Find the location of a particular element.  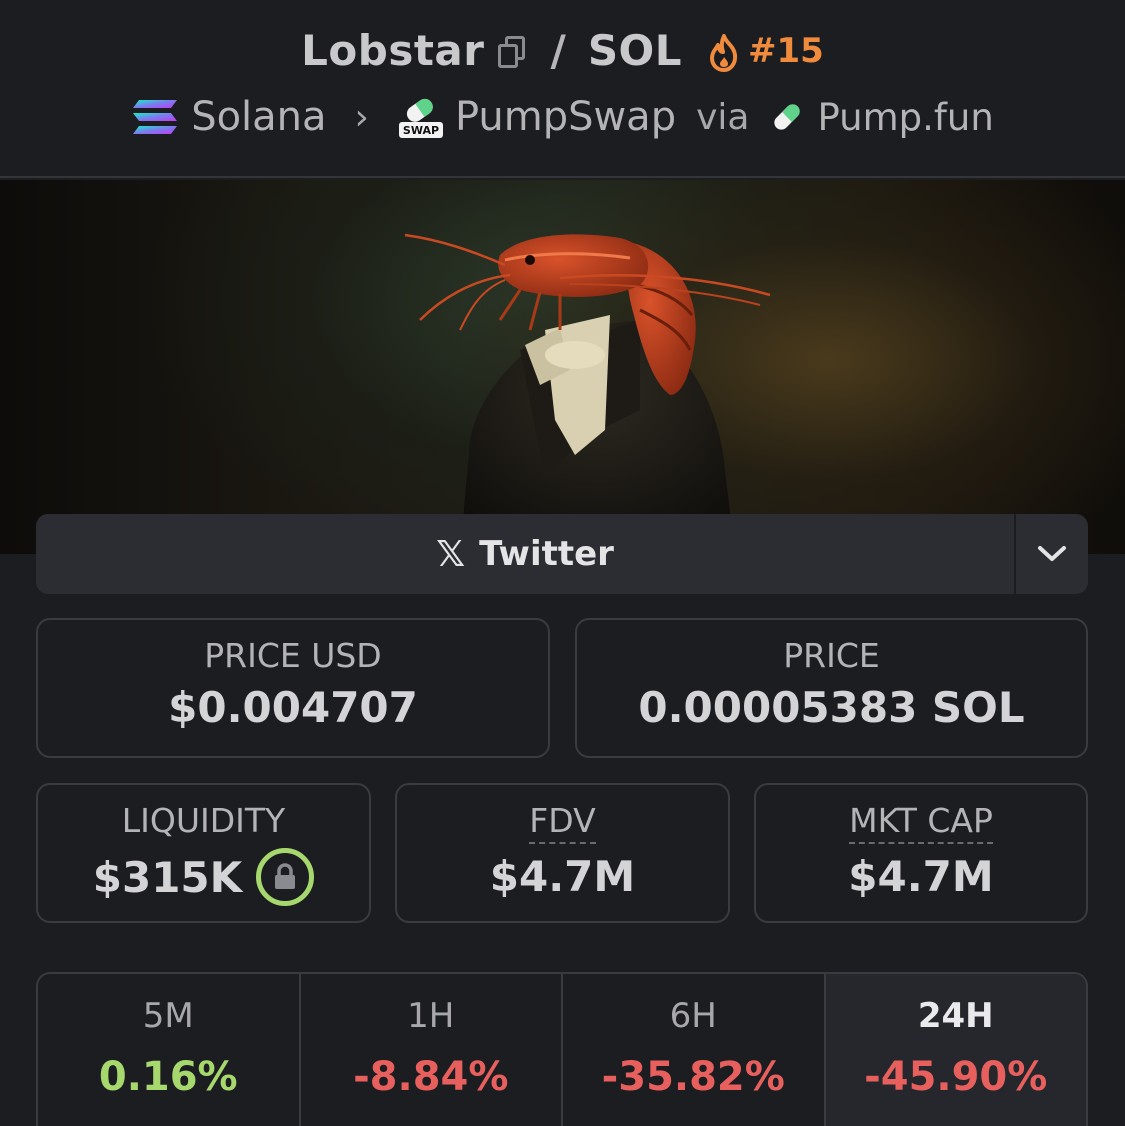

copy-icon is located at coordinates (513, 52).